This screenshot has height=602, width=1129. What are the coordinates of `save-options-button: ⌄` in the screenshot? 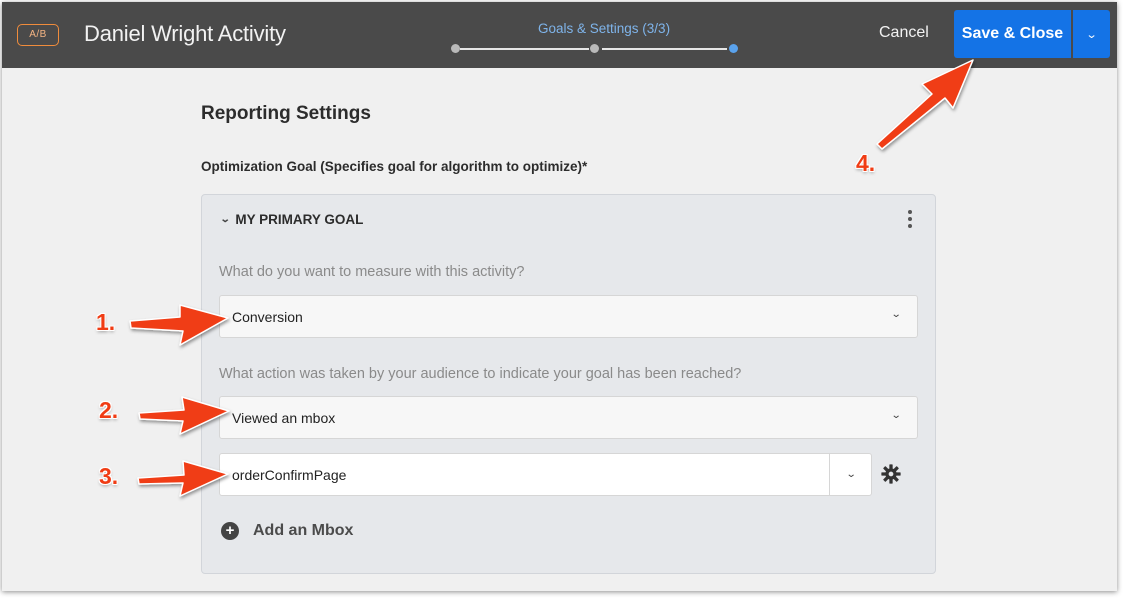 It's located at (1091, 34).